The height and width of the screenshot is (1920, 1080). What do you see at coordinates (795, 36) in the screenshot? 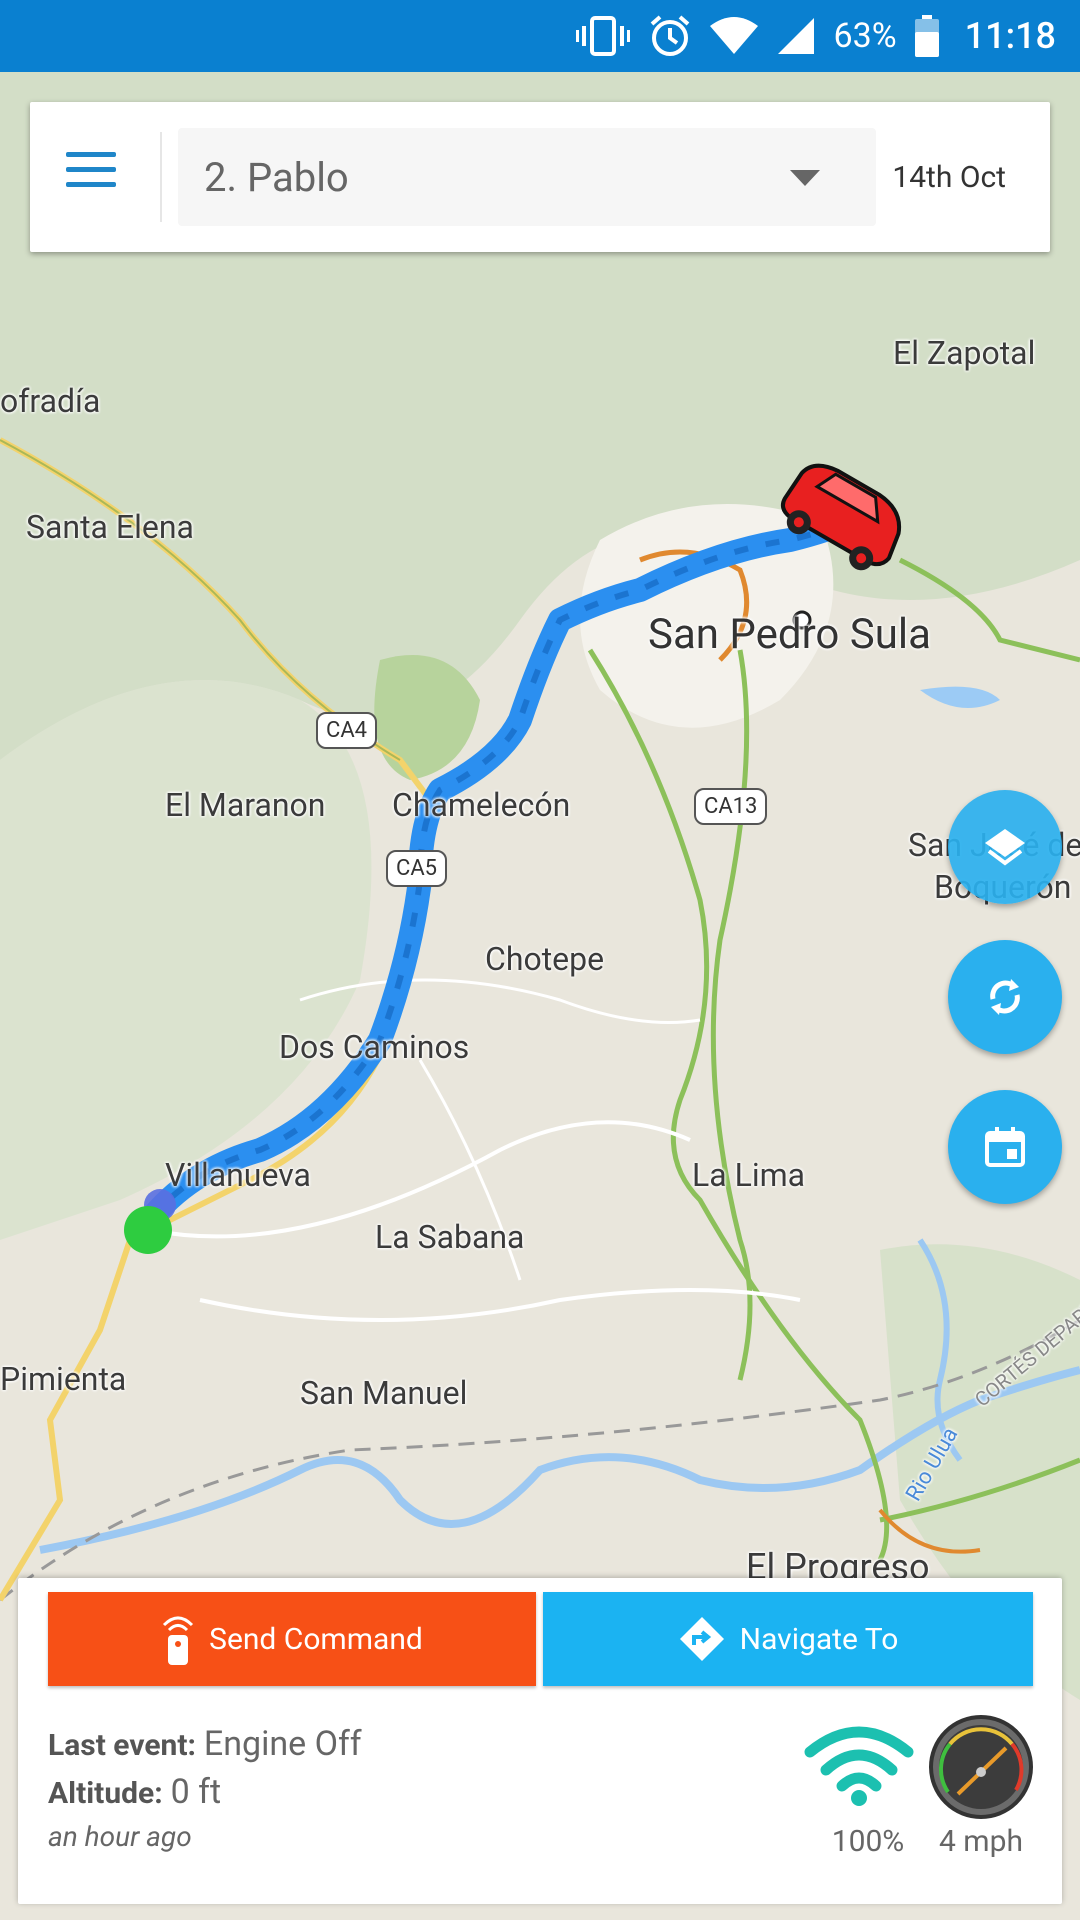
I see `cell-signal-icon` at bounding box center [795, 36].